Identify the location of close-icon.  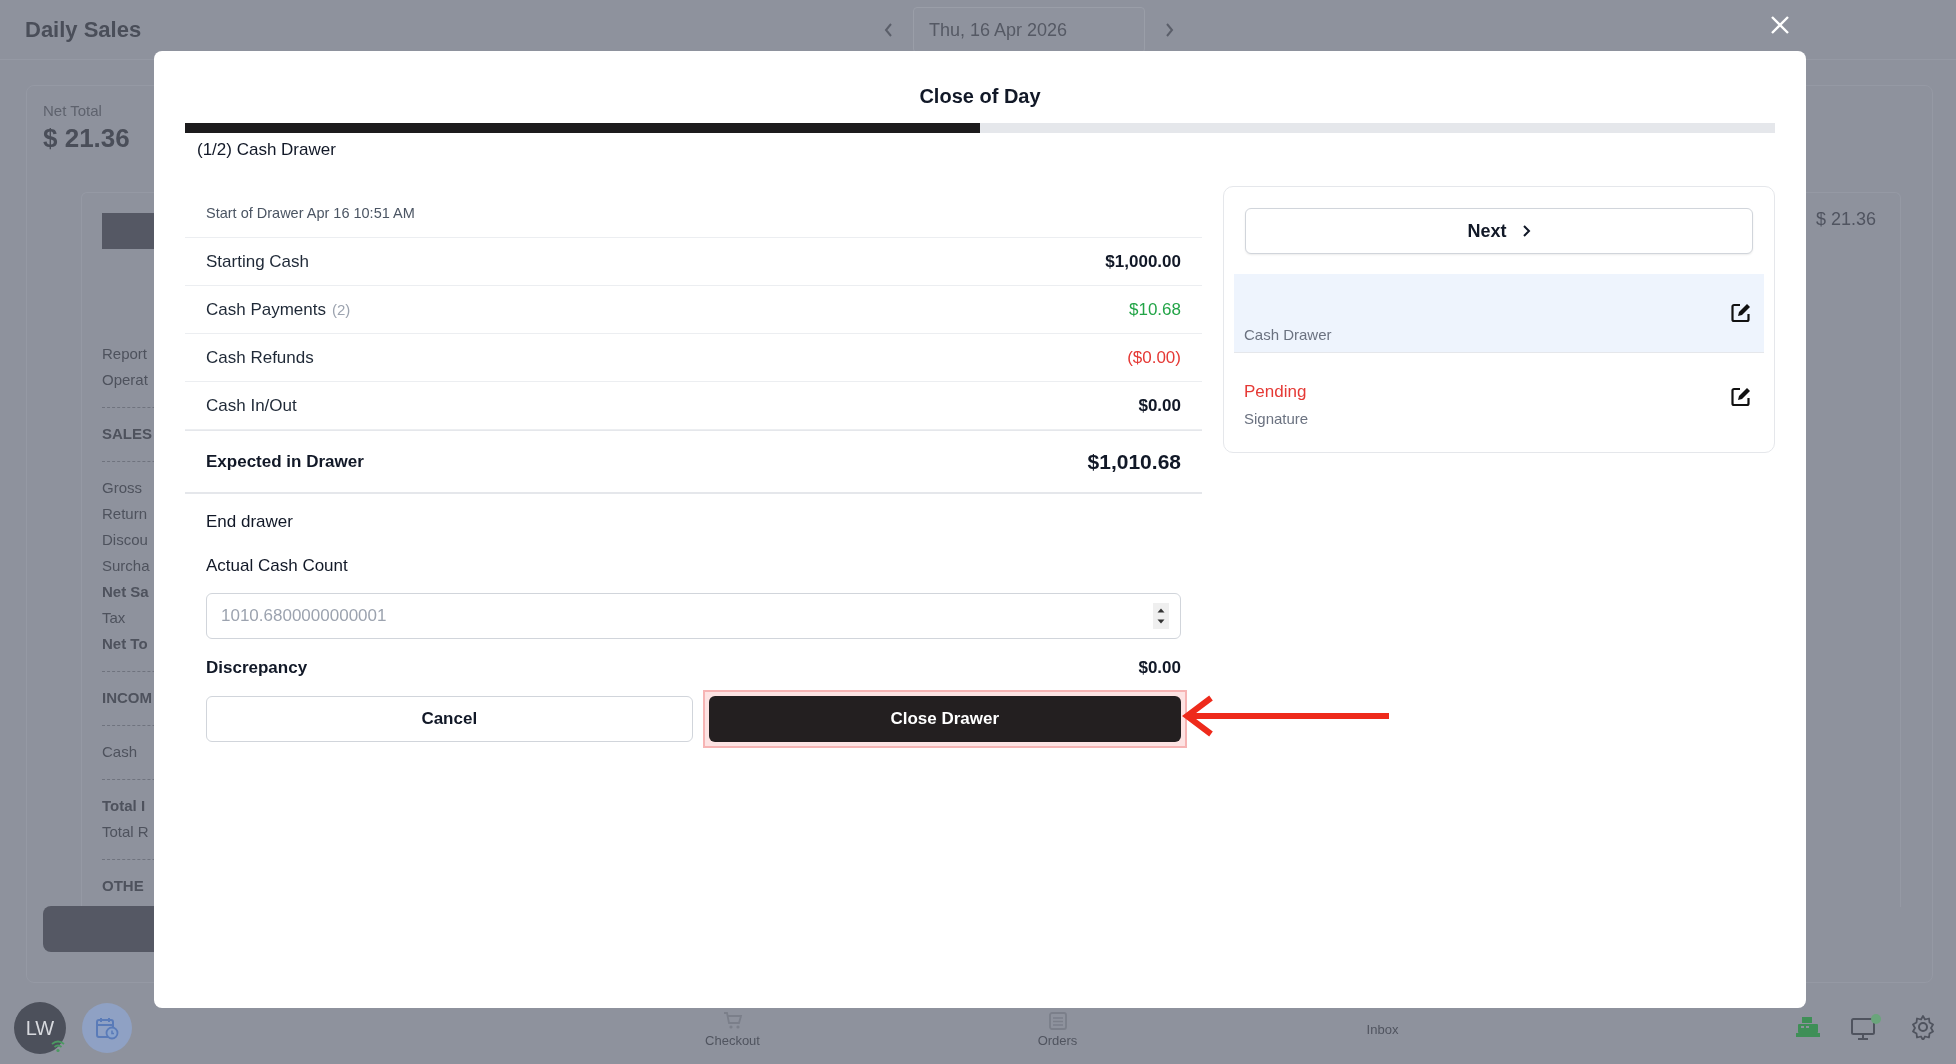
(1780, 25).